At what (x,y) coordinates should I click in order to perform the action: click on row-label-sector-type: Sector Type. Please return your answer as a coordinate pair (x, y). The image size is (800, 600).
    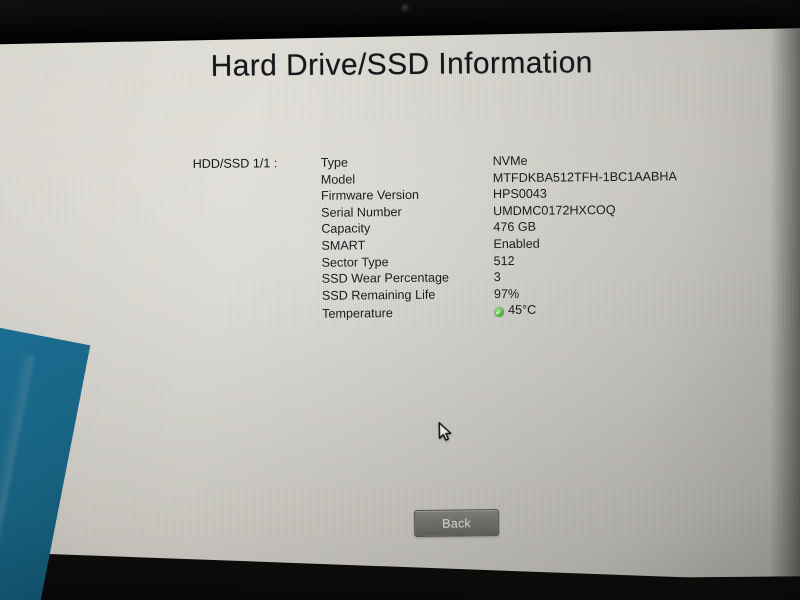
    Looking at the image, I should click on (355, 262).